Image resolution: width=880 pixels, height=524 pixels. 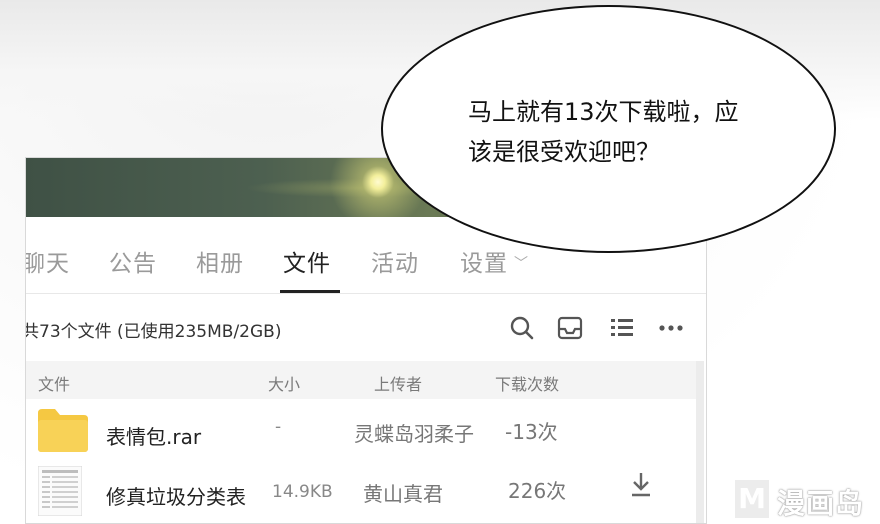 I want to click on tab-settings-label: 设置, so click(x=484, y=264).